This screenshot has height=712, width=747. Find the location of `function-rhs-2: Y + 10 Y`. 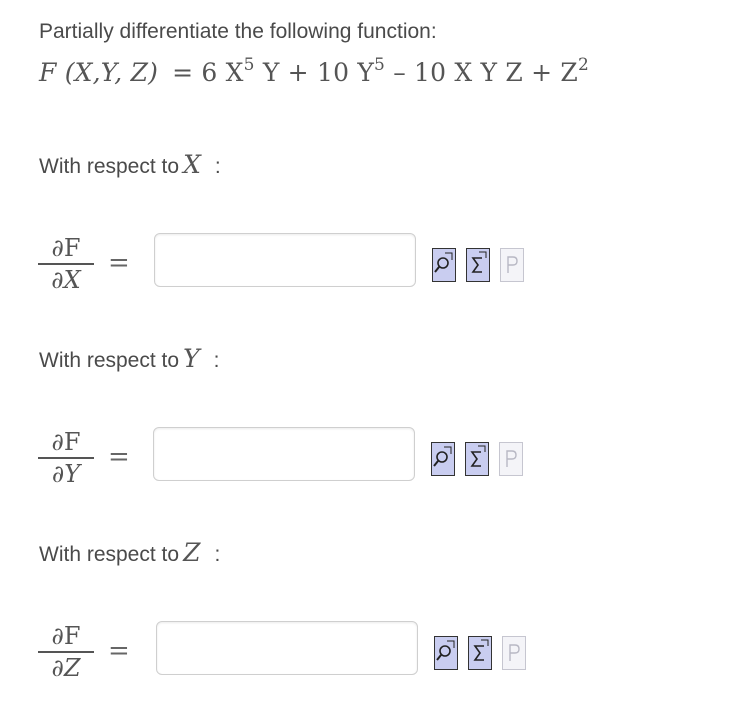

function-rhs-2: Y + 10 Y is located at coordinates (314, 72).